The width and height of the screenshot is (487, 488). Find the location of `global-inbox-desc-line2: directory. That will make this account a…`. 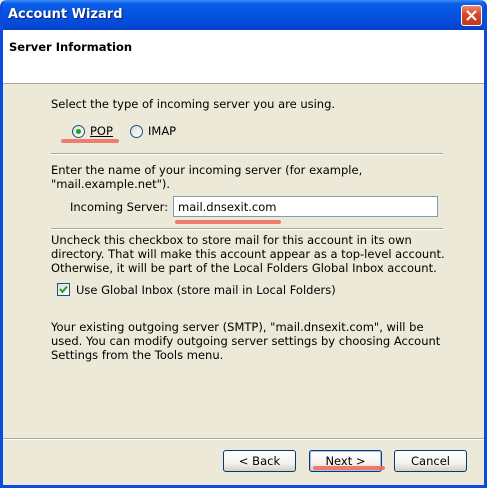

global-inbox-desc-line2: directory. That will make this account a… is located at coordinates (248, 254).